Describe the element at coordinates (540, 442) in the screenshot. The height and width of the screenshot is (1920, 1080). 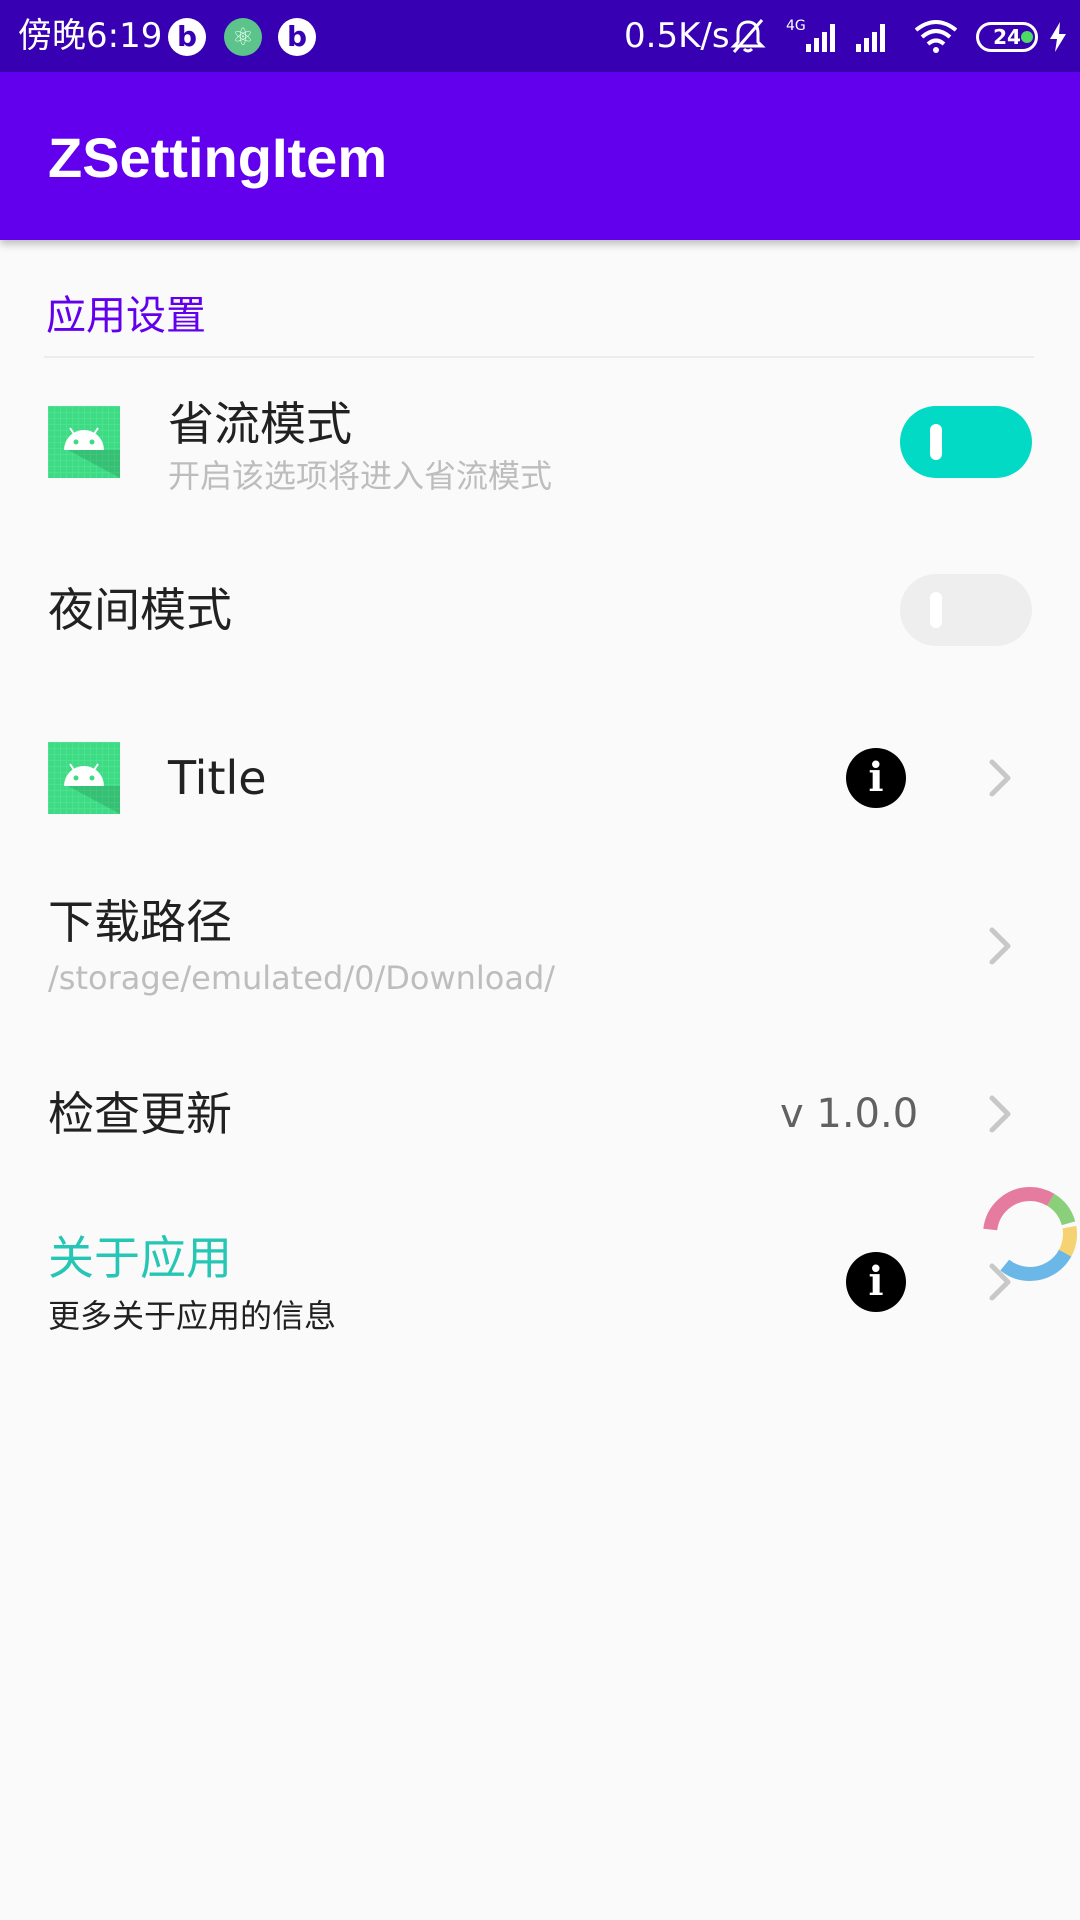
I see `setting-item-data-saver: 省流模式 开启该选项将进入省流模式` at that location.